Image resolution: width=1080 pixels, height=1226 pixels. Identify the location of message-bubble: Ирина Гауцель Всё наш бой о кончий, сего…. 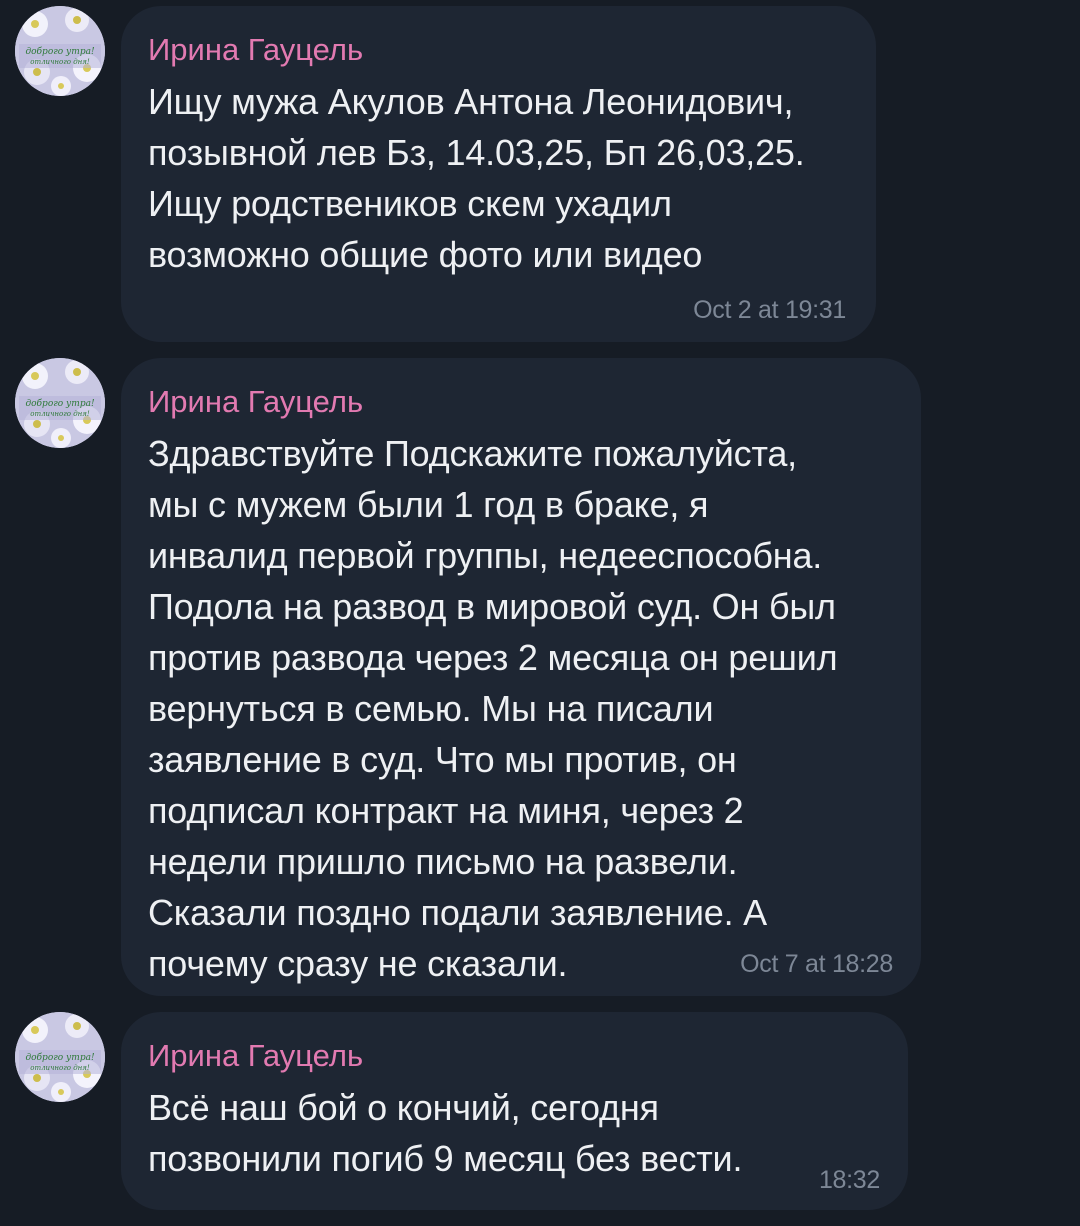
(514, 1111).